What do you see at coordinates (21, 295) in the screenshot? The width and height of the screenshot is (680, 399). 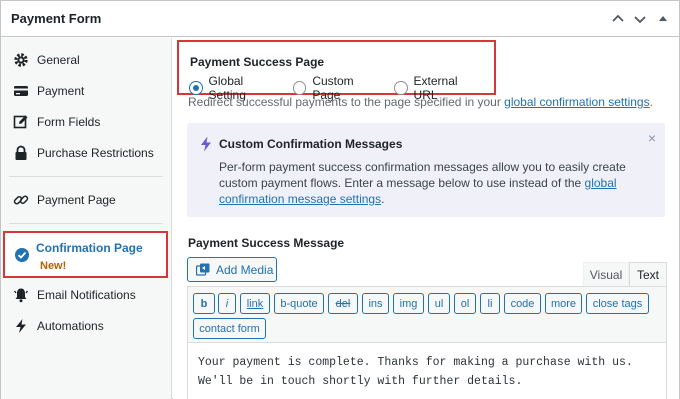 I see `bell-icon` at bounding box center [21, 295].